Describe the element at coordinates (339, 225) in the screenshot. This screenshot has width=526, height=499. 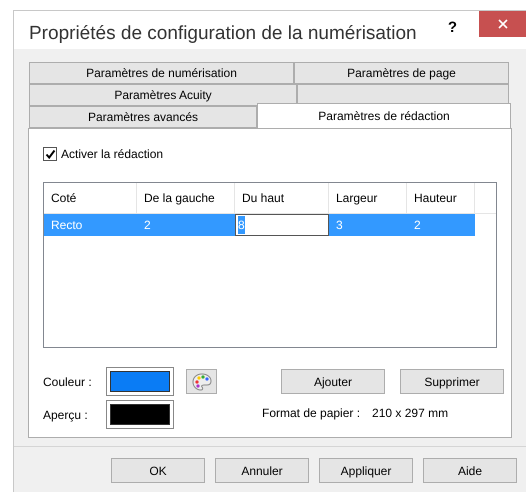
I see `table-cell-text: 3` at that location.